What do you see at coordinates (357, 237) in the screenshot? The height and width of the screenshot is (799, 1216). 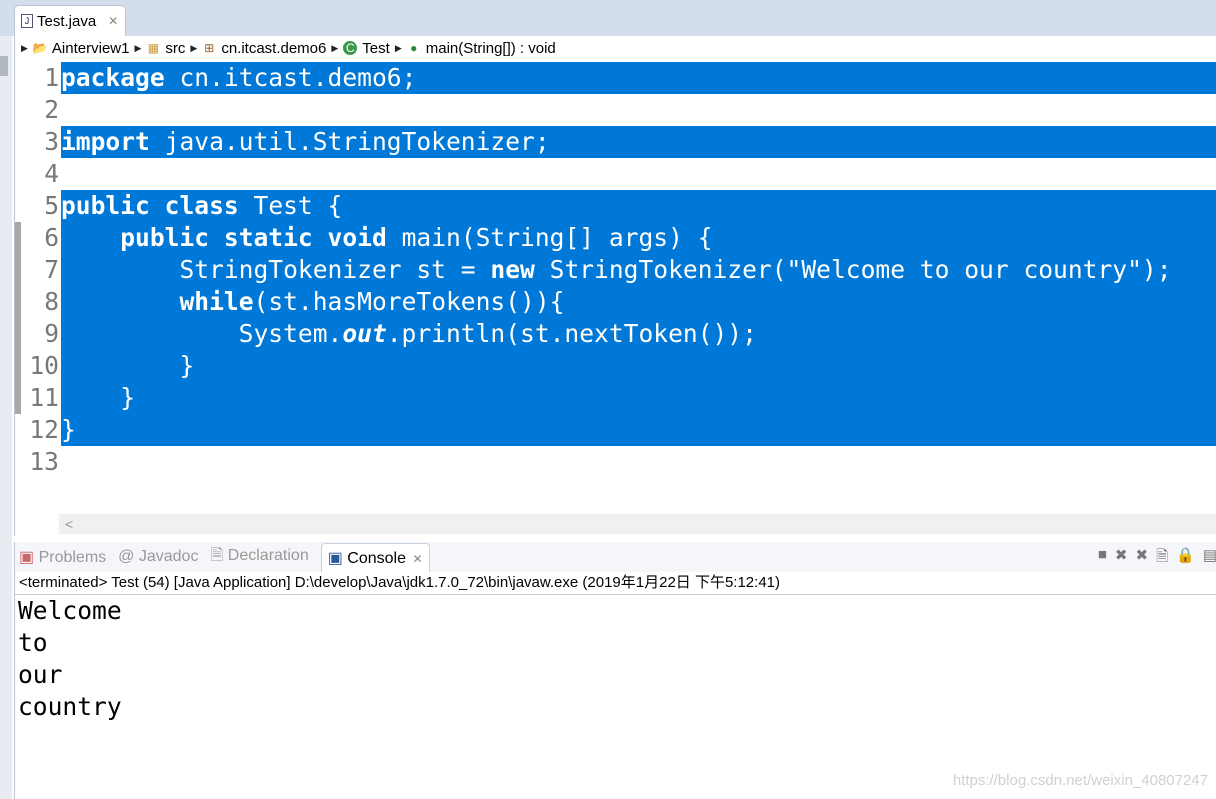 I see `keyword: void` at bounding box center [357, 237].